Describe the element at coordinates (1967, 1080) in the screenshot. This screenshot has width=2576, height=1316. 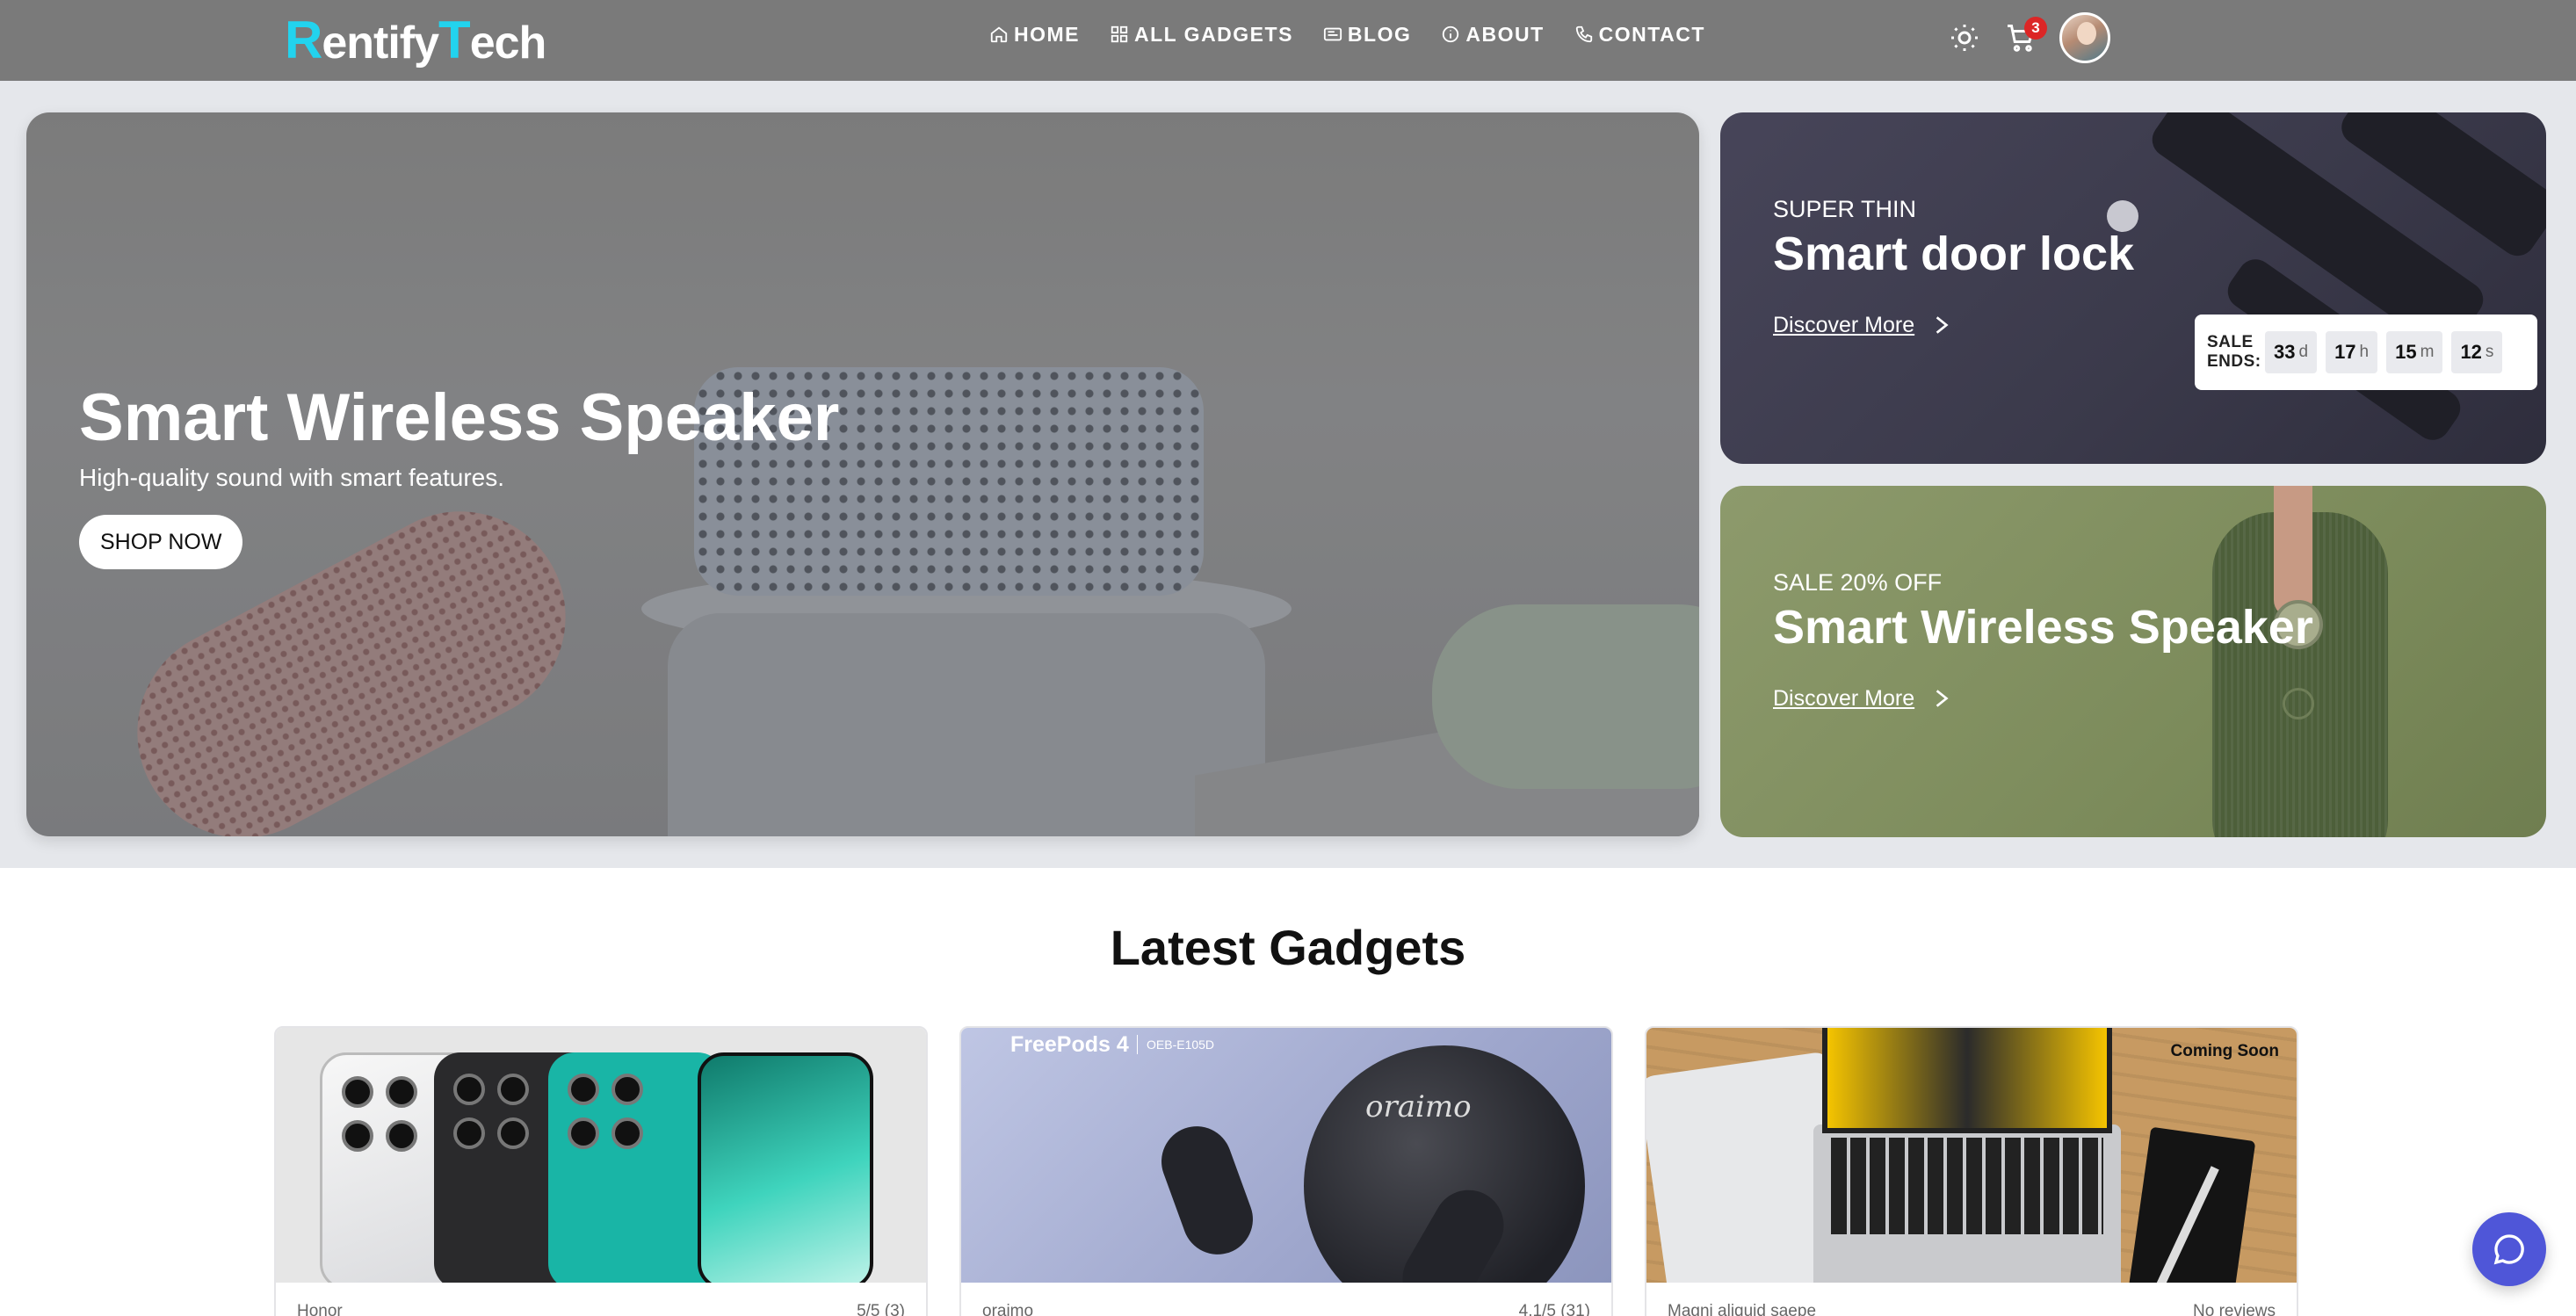
I see `laptop-screen-image` at that location.